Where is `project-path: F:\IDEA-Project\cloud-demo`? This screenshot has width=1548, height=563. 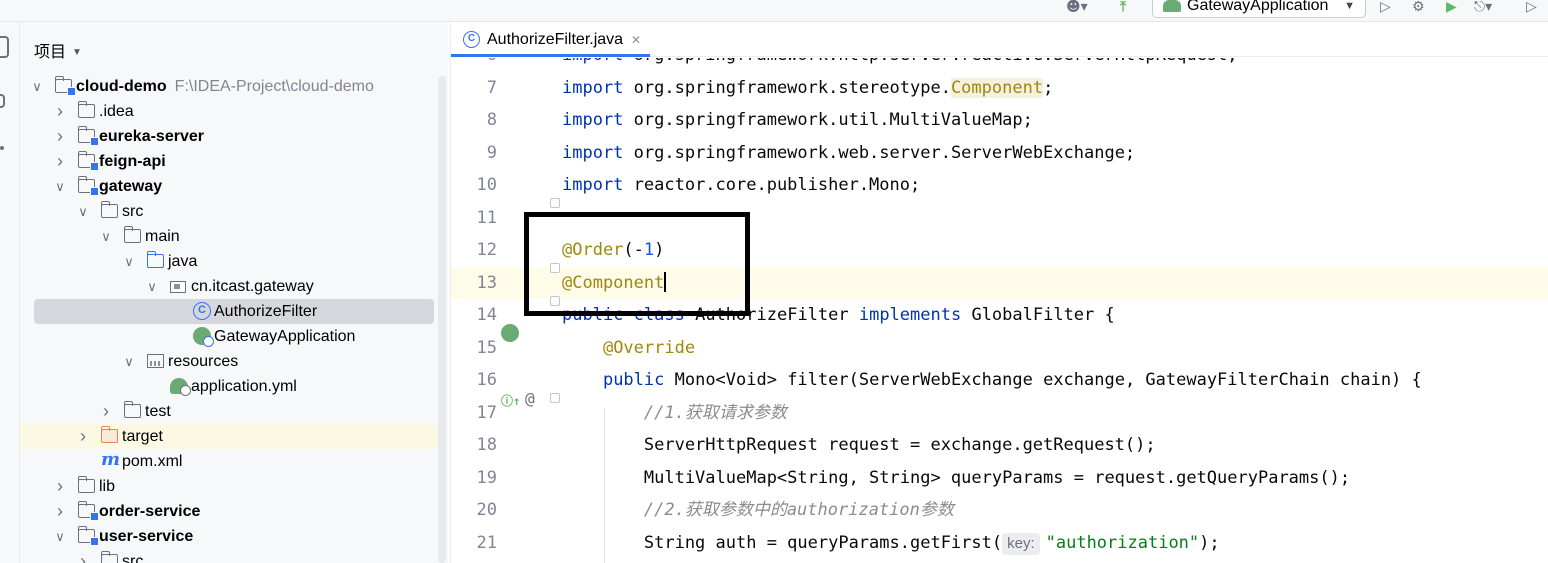 project-path: F:\IDEA-Project\cloud-demo is located at coordinates (274, 86).